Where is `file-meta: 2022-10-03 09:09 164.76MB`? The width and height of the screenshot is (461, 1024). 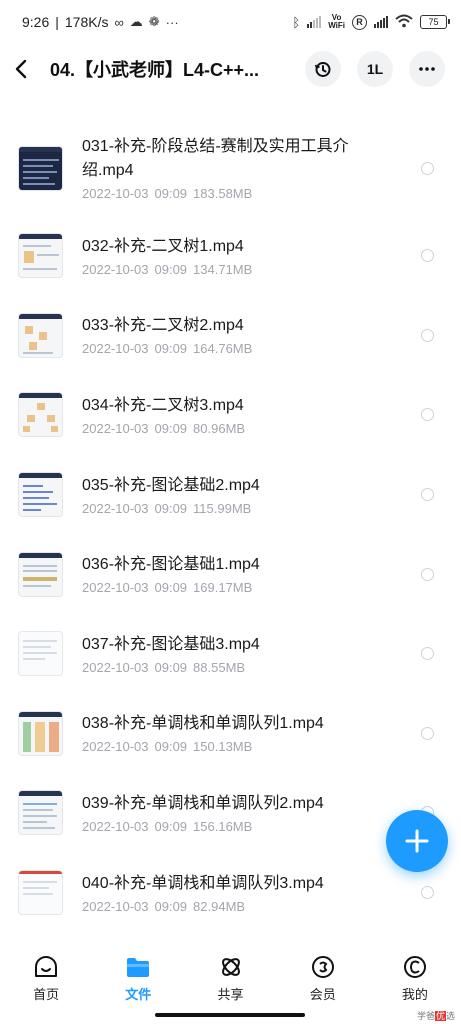 file-meta: 2022-10-03 09:09 164.76MB is located at coordinates (167, 349).